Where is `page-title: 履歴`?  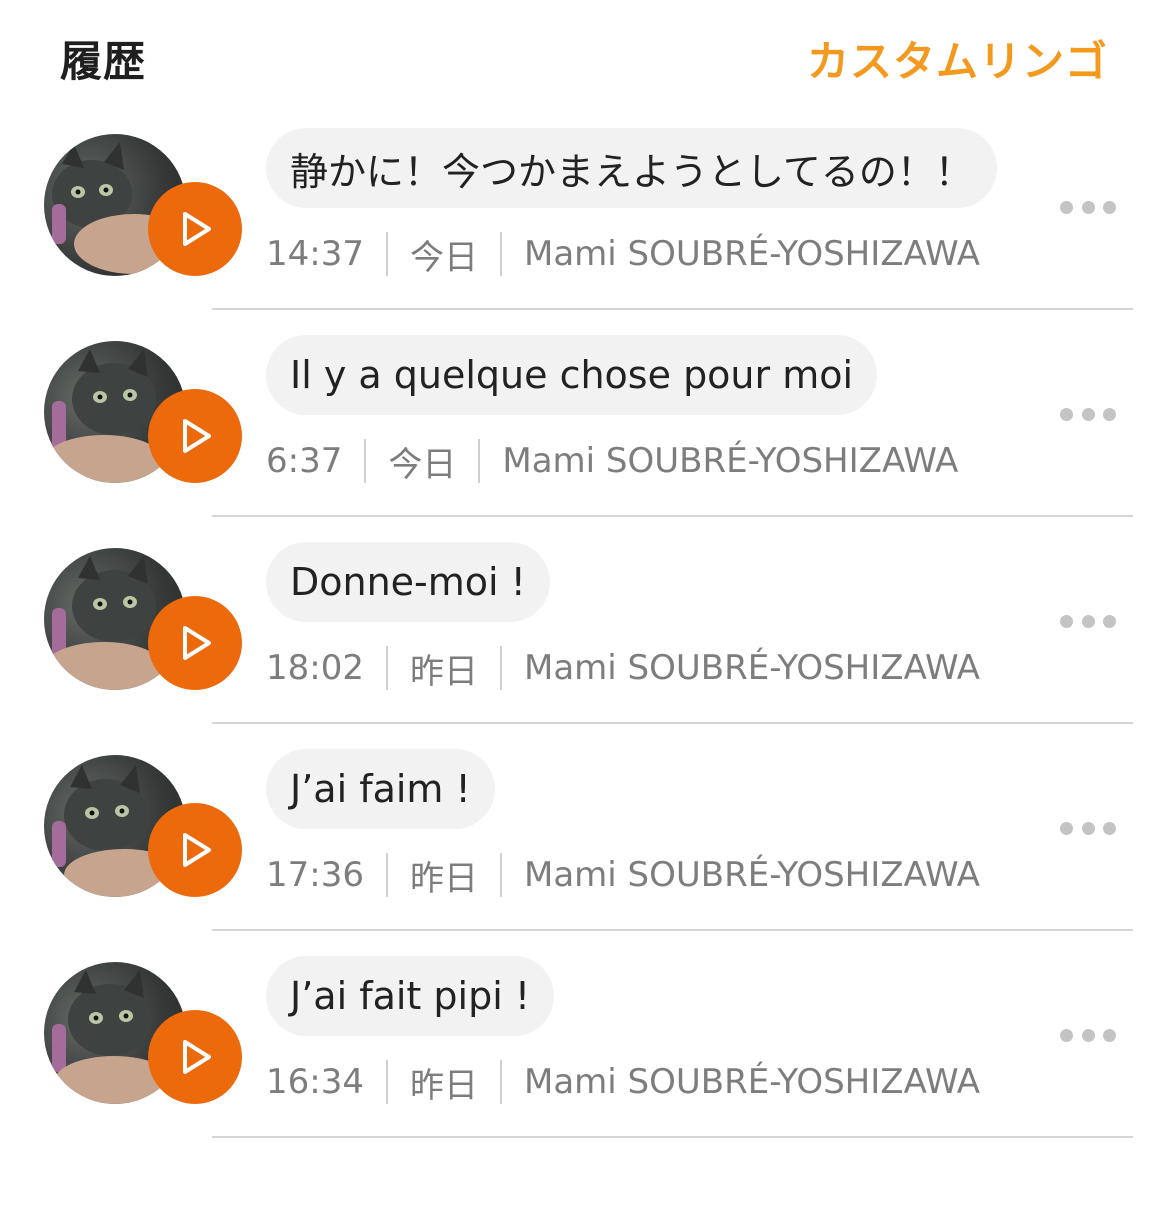
page-title: 履歴 is located at coordinates (103, 61).